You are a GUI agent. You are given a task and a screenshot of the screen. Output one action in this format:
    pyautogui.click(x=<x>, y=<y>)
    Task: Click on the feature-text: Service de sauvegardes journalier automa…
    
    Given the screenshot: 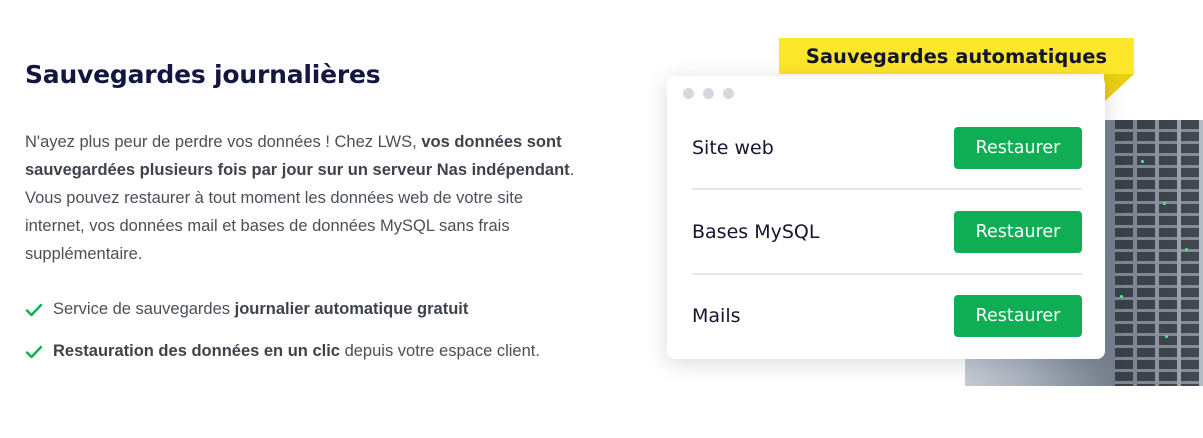 What is the action you would take?
    pyautogui.click(x=261, y=309)
    